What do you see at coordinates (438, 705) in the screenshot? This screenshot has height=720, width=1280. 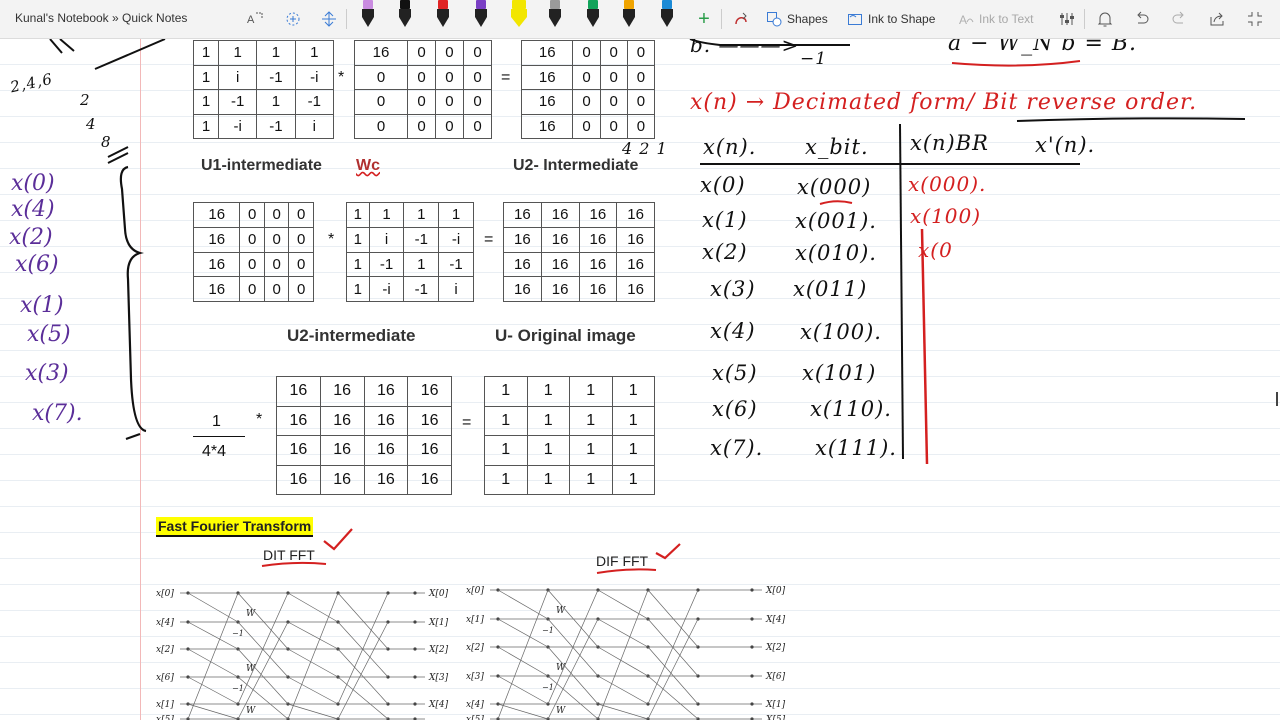 I see `fft-output-label: X[4]` at bounding box center [438, 705].